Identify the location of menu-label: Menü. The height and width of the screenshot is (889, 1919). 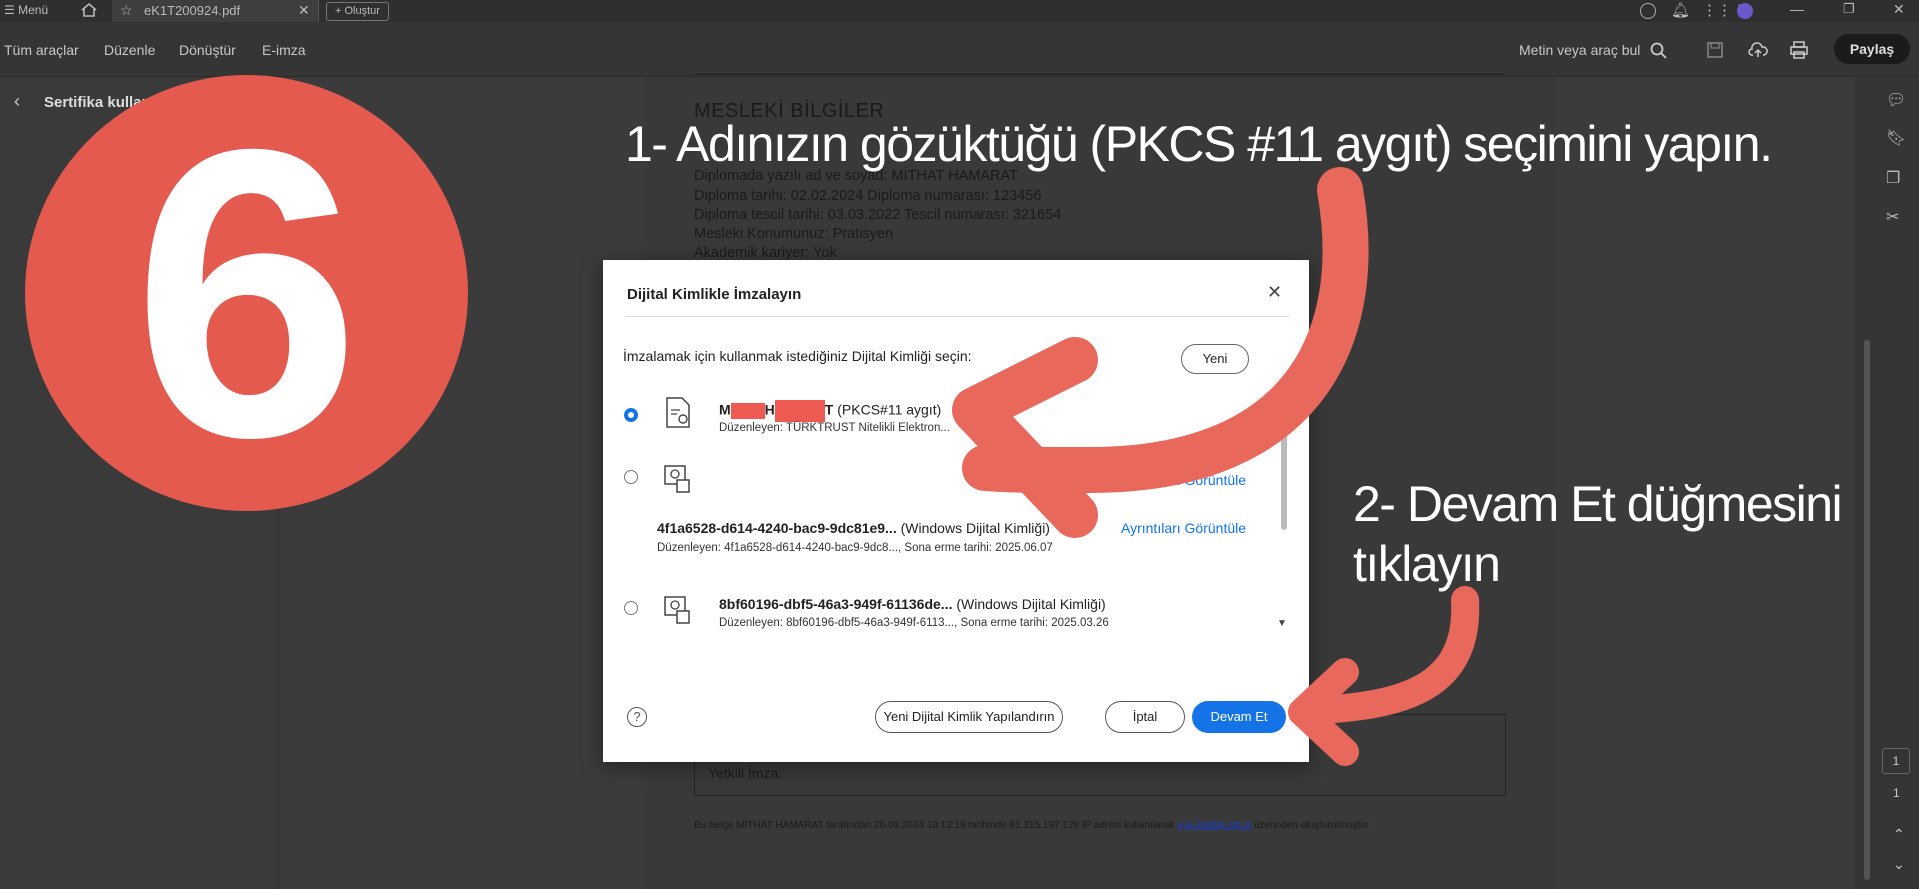
(33, 10).